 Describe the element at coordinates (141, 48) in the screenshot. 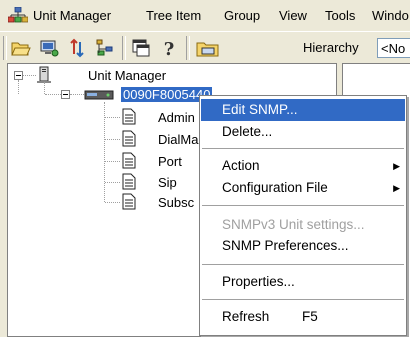

I see `window-icon` at that location.